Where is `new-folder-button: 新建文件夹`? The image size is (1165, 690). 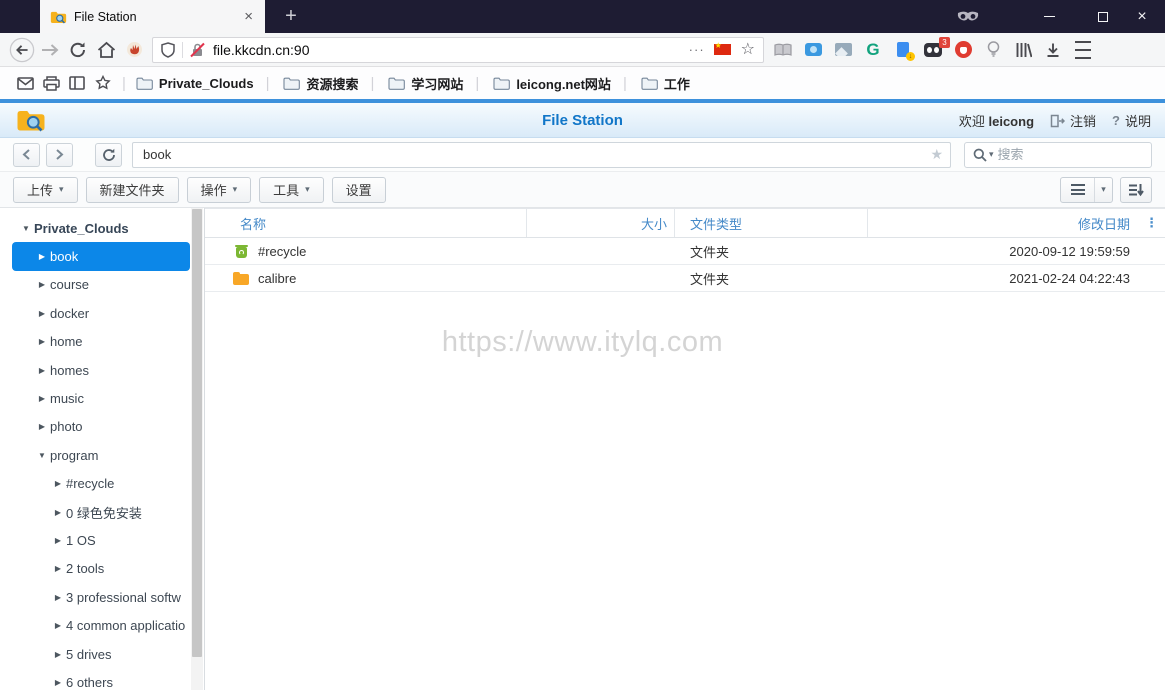 new-folder-button: 新建文件夹 is located at coordinates (132, 189).